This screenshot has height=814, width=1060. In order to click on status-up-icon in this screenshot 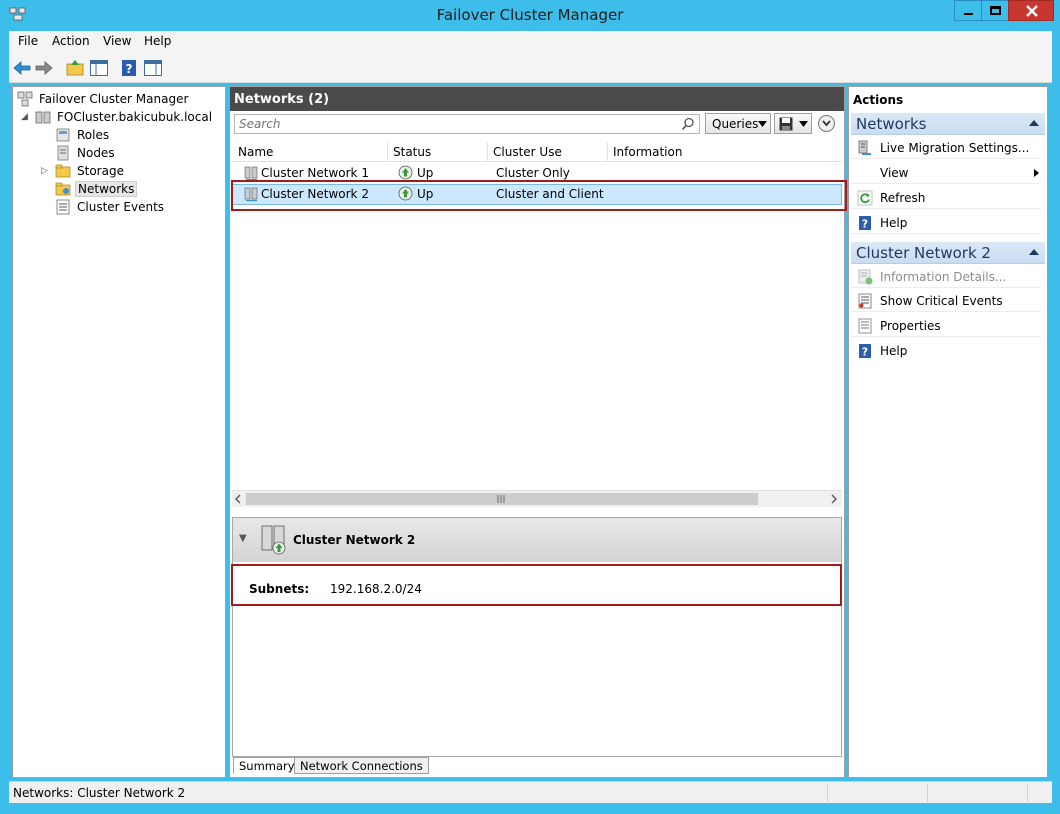, I will do `click(405, 172)`.